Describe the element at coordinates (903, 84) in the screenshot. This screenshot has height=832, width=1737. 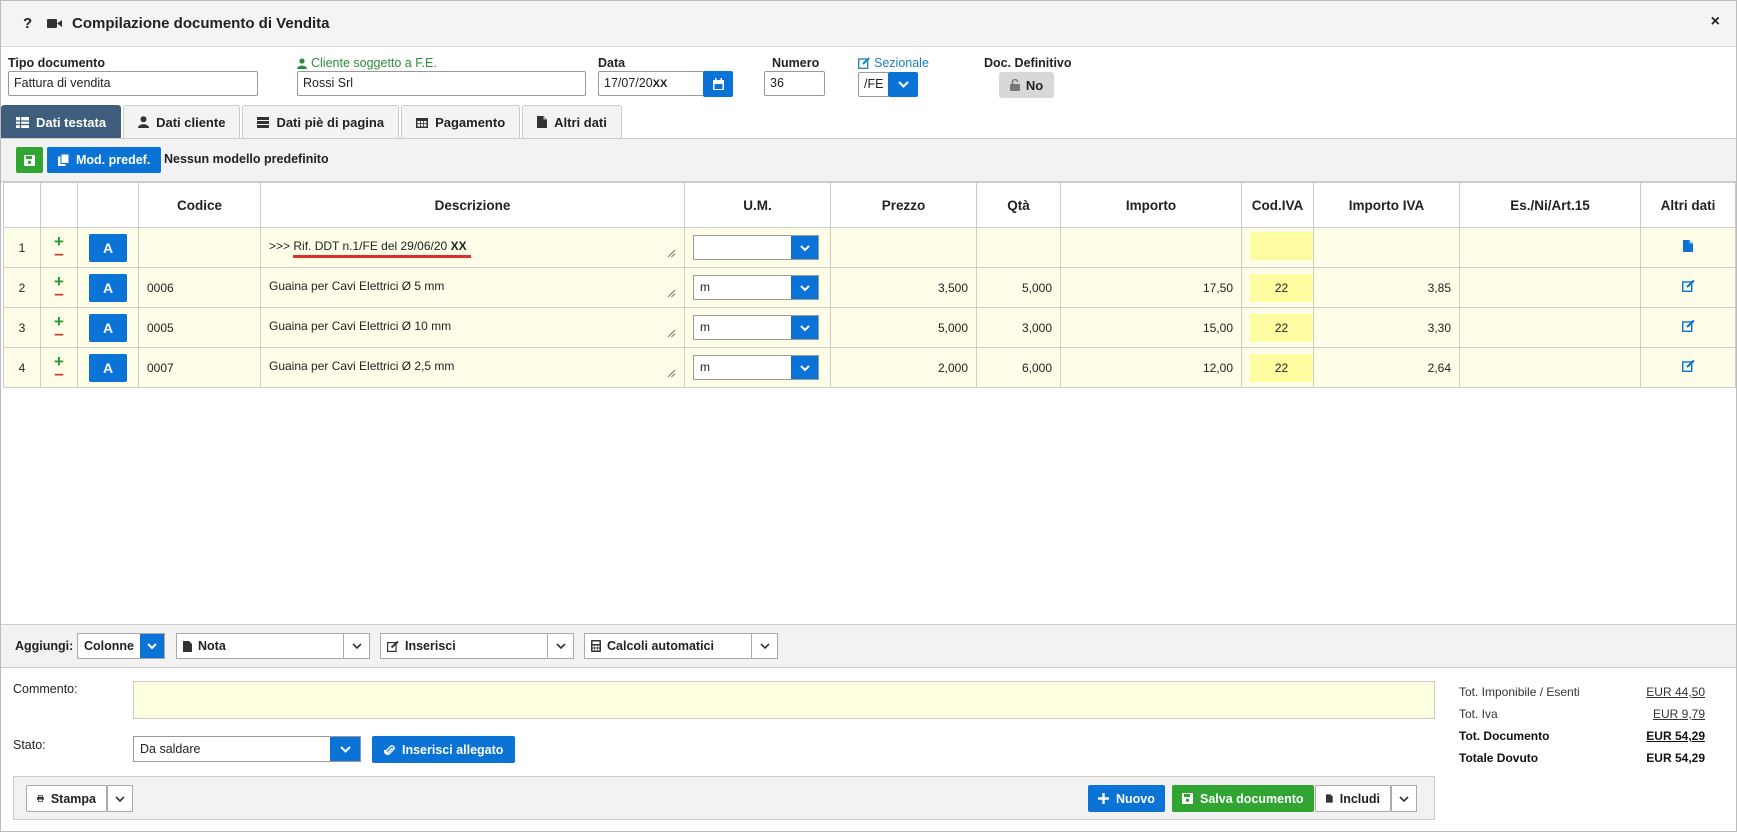
I see `sezionale-dropdown` at that location.